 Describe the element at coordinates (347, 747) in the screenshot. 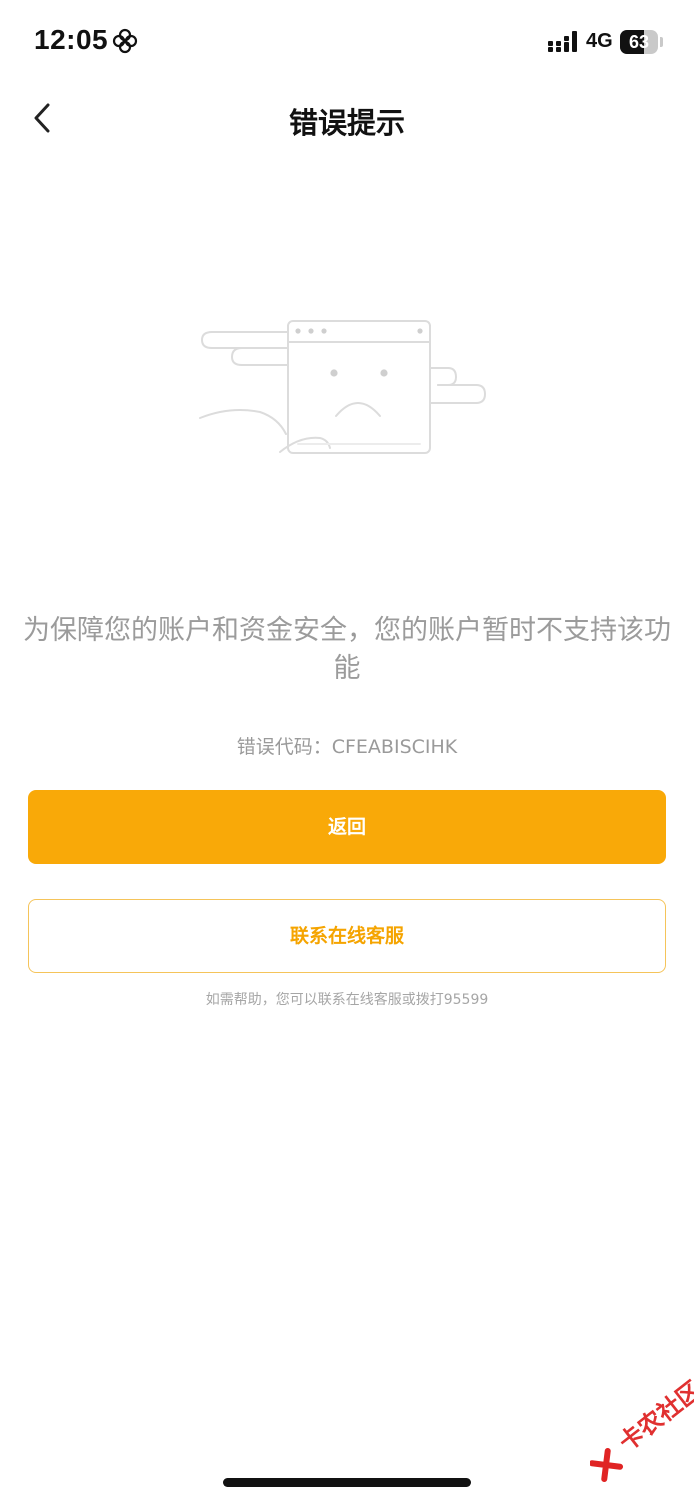

I see `error-code: 错误代码：CFEABISCIHK` at that location.